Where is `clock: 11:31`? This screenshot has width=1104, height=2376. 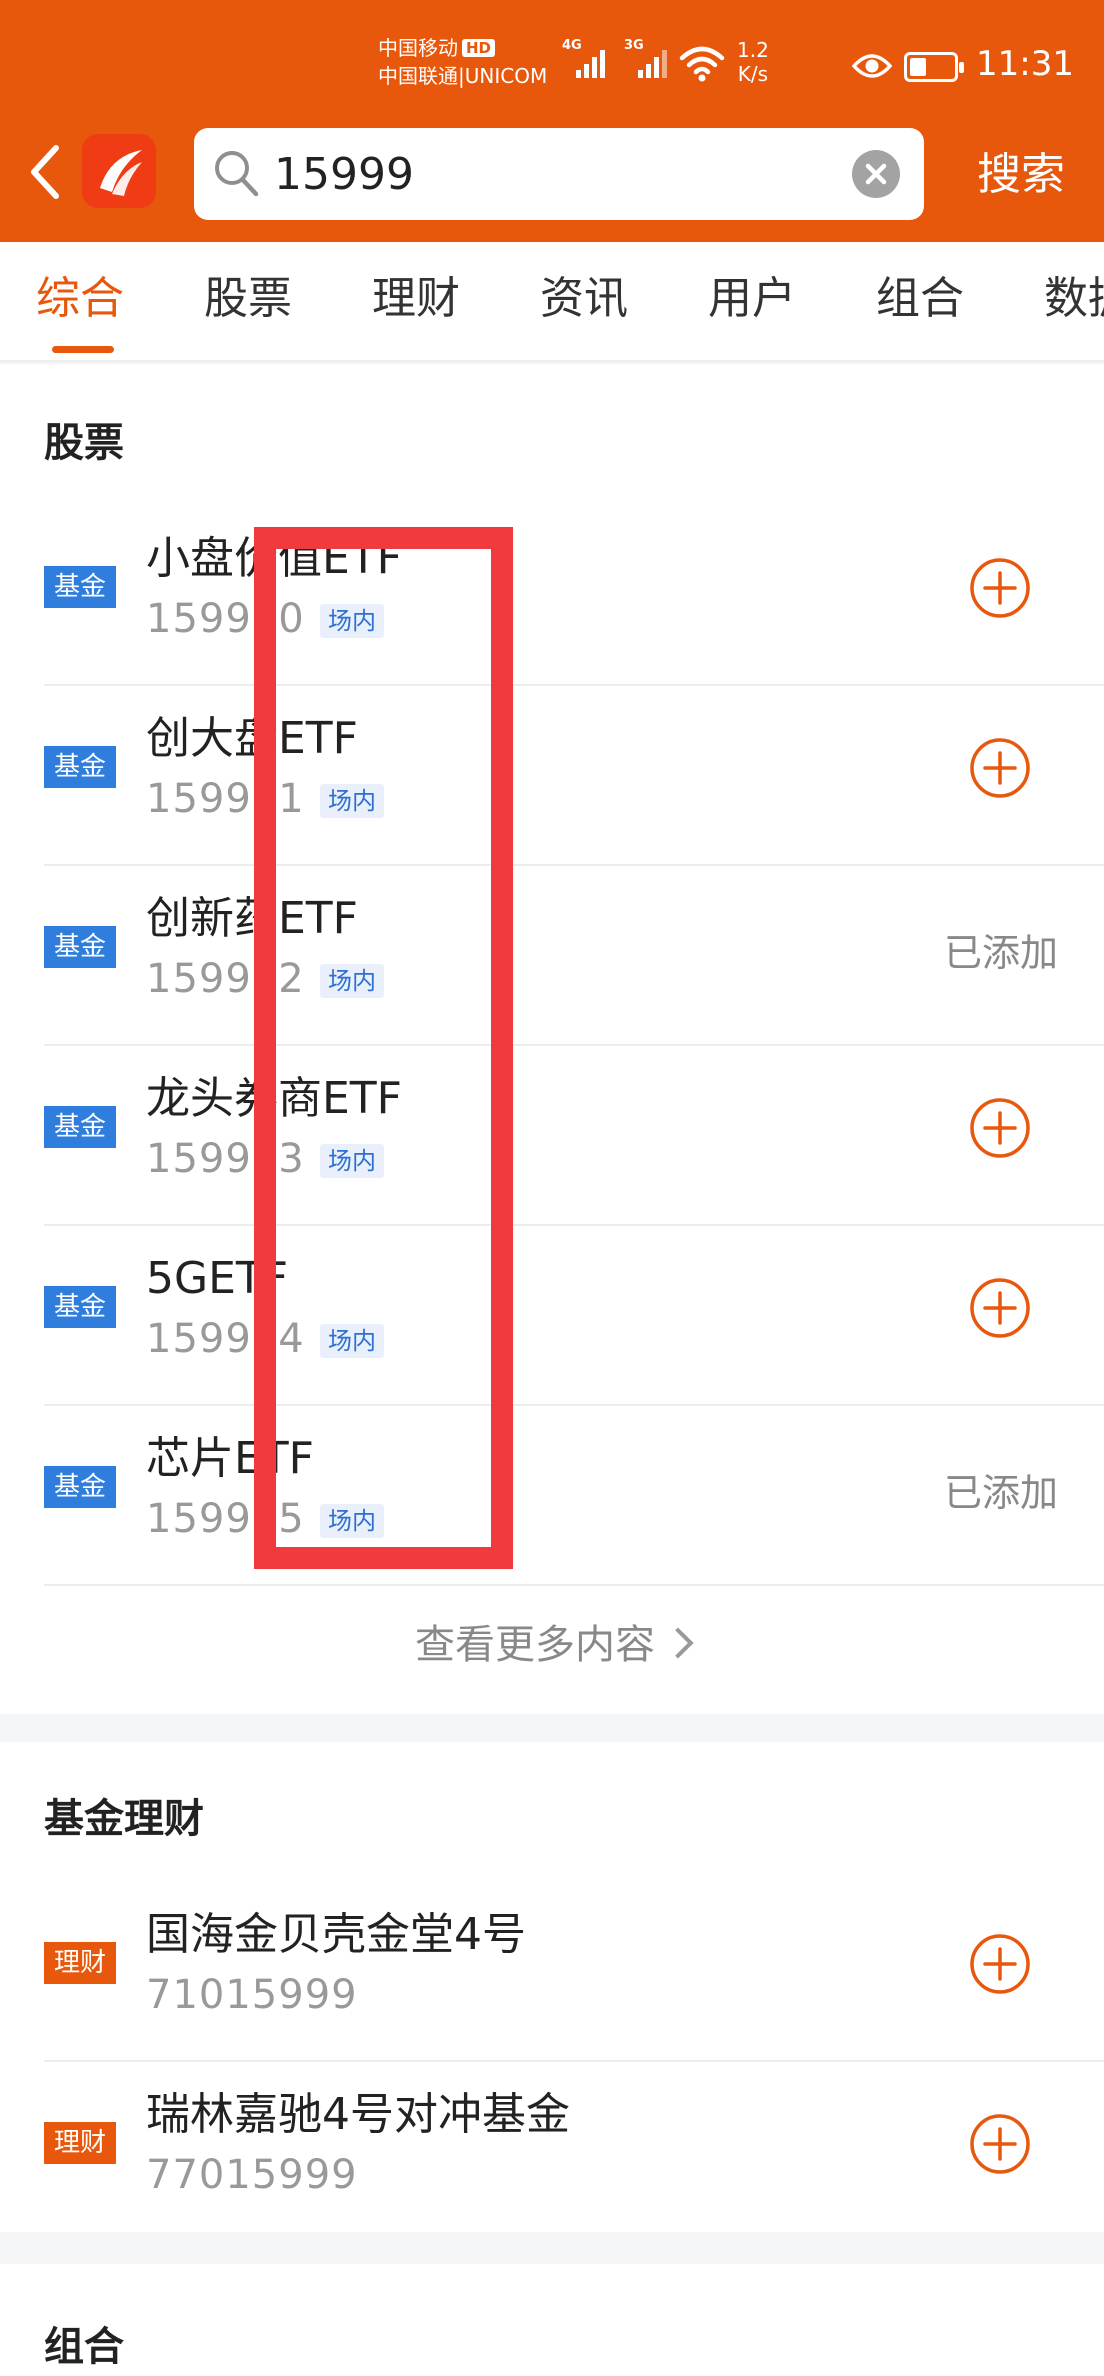
clock: 11:31 is located at coordinates (1025, 64).